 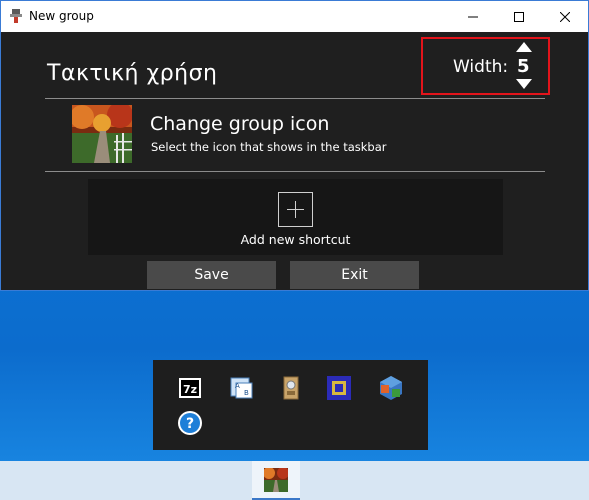 What do you see at coordinates (246, 393) in the screenshot?
I see `svg-text: B` at bounding box center [246, 393].